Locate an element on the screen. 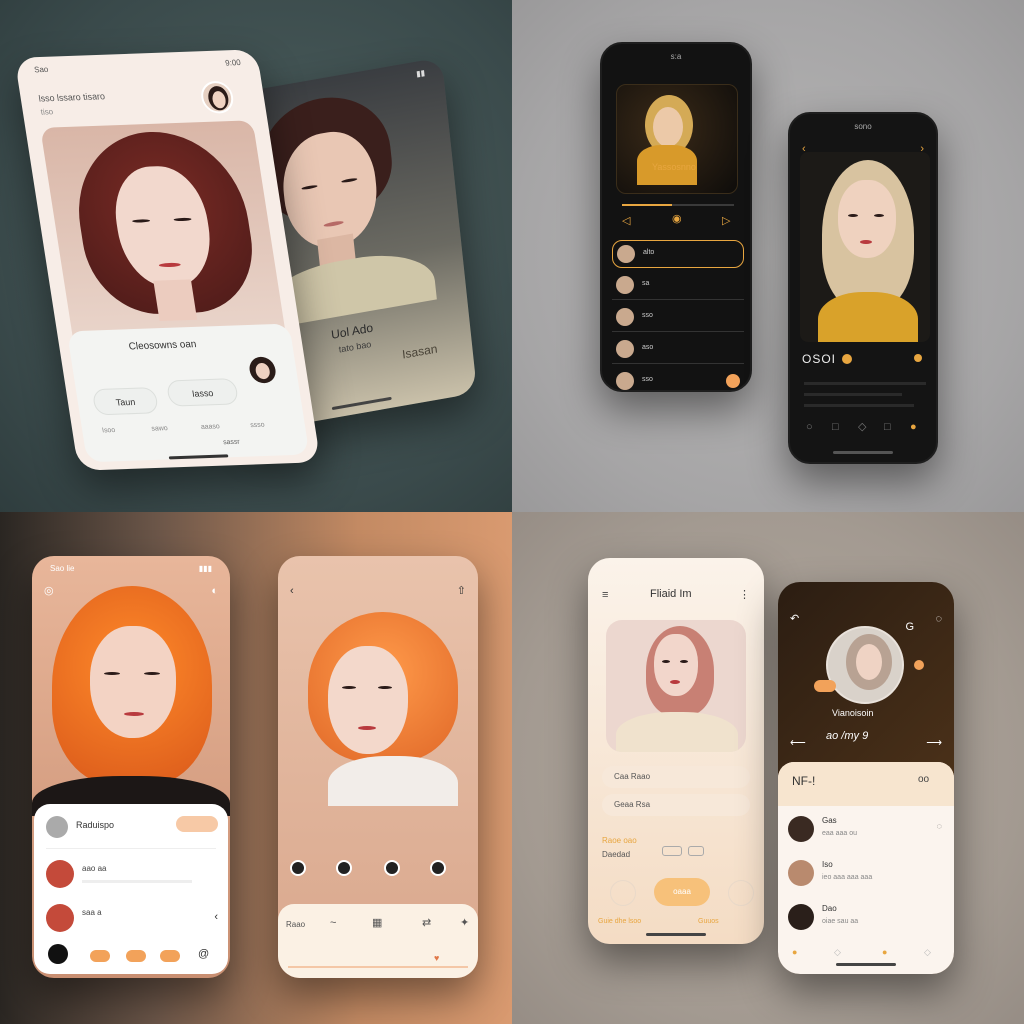  undo-icon: ↶ is located at coordinates (794, 619).